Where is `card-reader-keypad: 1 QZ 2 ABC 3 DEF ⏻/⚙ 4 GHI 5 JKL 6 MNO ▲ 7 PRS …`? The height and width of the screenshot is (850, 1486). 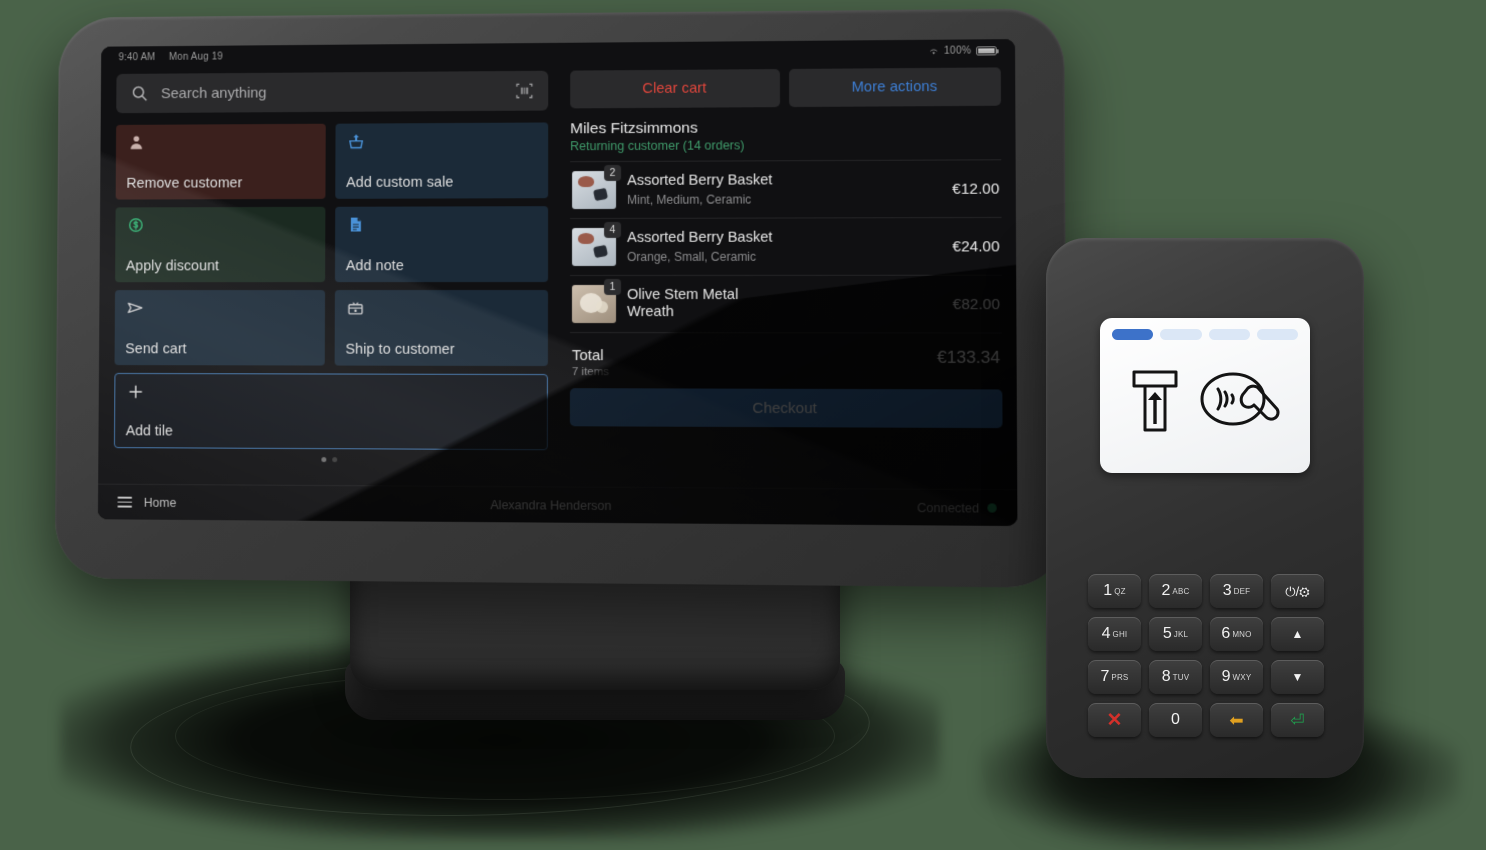
card-reader-keypad: 1 QZ 2 ABC 3 DEF ⏻/⚙ 4 GHI 5 JKL 6 MNO ▲ 7 PRS … is located at coordinates (1206, 655).